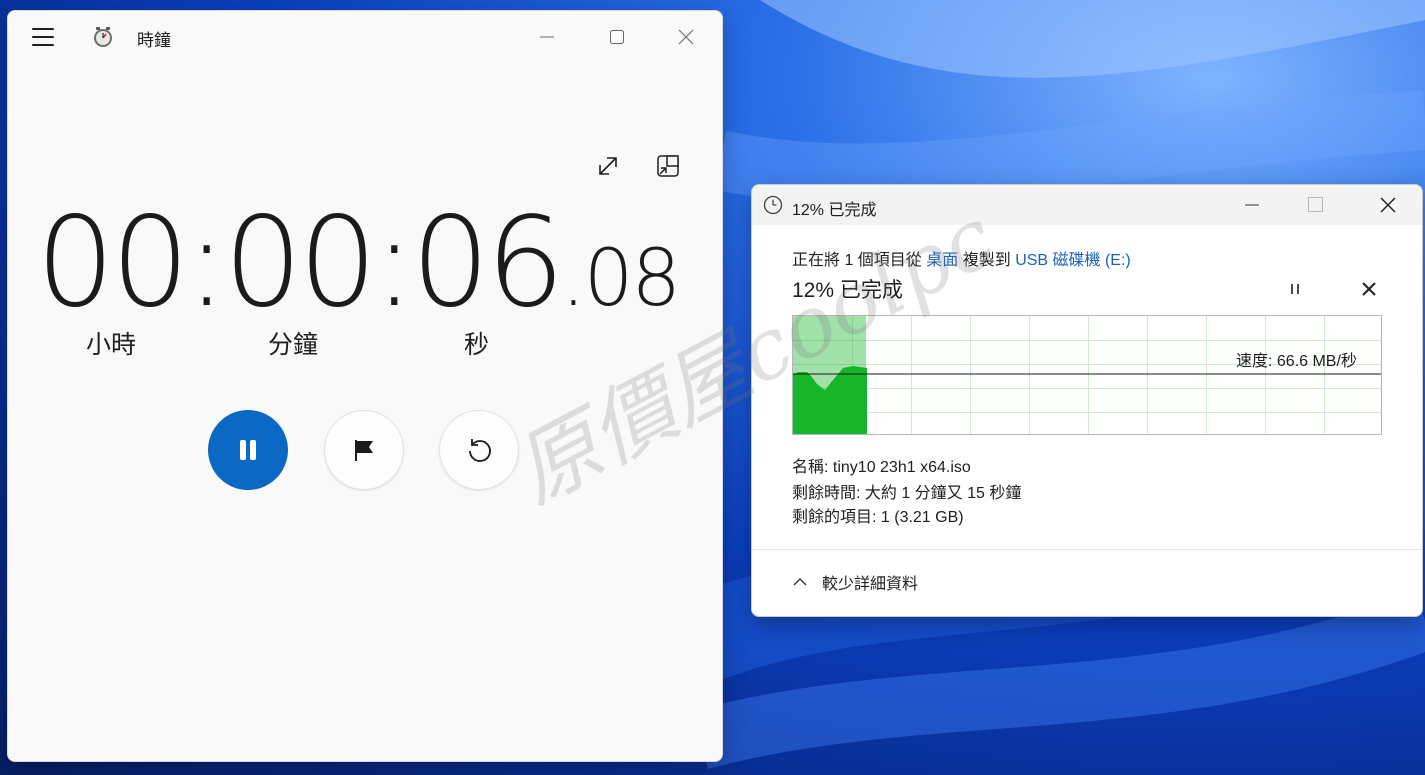 The height and width of the screenshot is (775, 1425). What do you see at coordinates (111, 344) in the screenshot?
I see `unit-label-hours: 小時` at bounding box center [111, 344].